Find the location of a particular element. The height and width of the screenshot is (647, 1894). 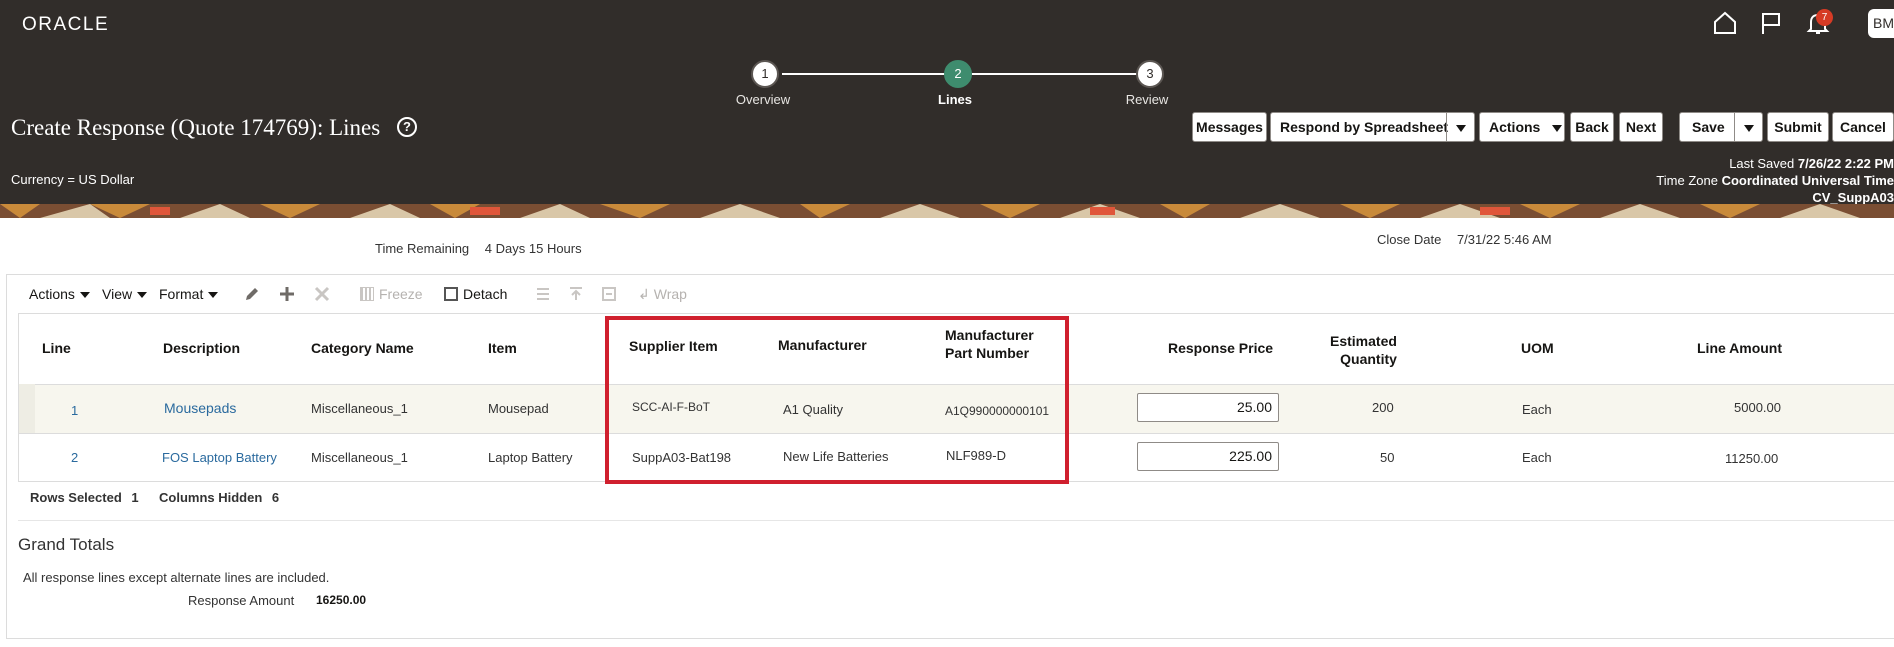

col-header-response-price: Response Price is located at coordinates (1220, 348).